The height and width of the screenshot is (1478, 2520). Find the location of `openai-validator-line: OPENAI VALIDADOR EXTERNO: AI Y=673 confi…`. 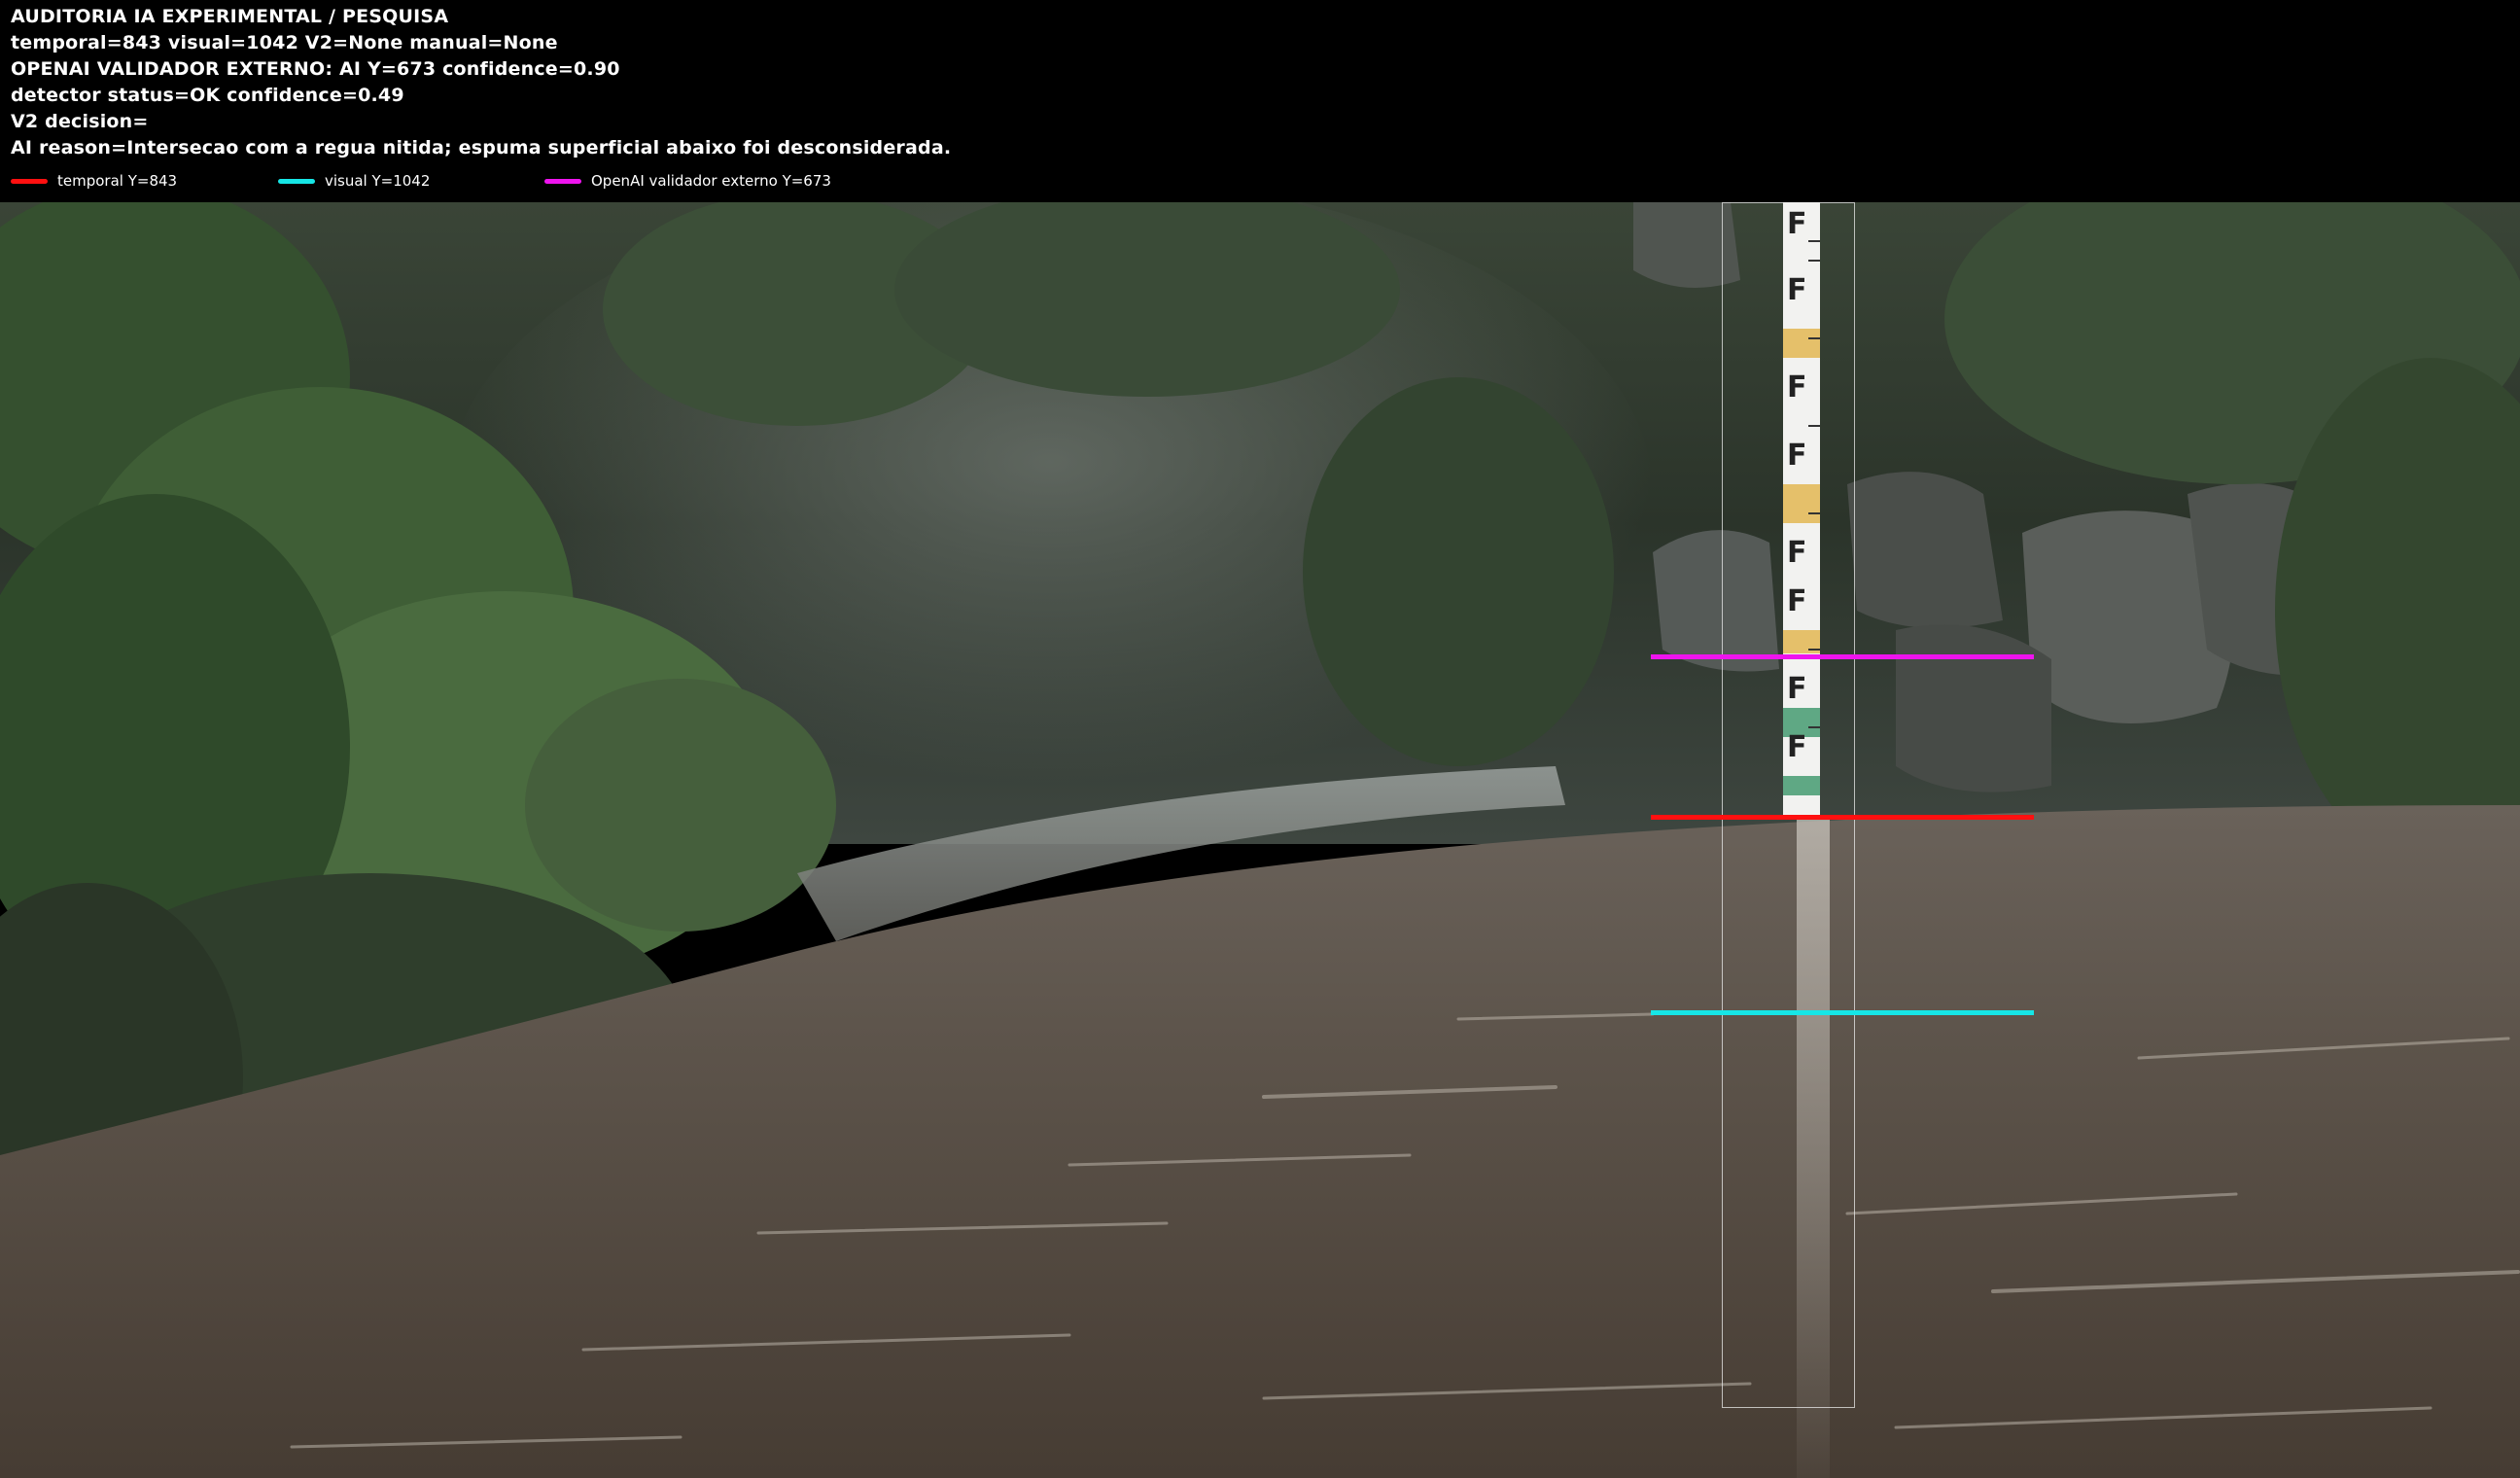

openai-validator-line: OPENAI VALIDADOR EXTERNO: AI Y=673 confi… is located at coordinates (315, 69).